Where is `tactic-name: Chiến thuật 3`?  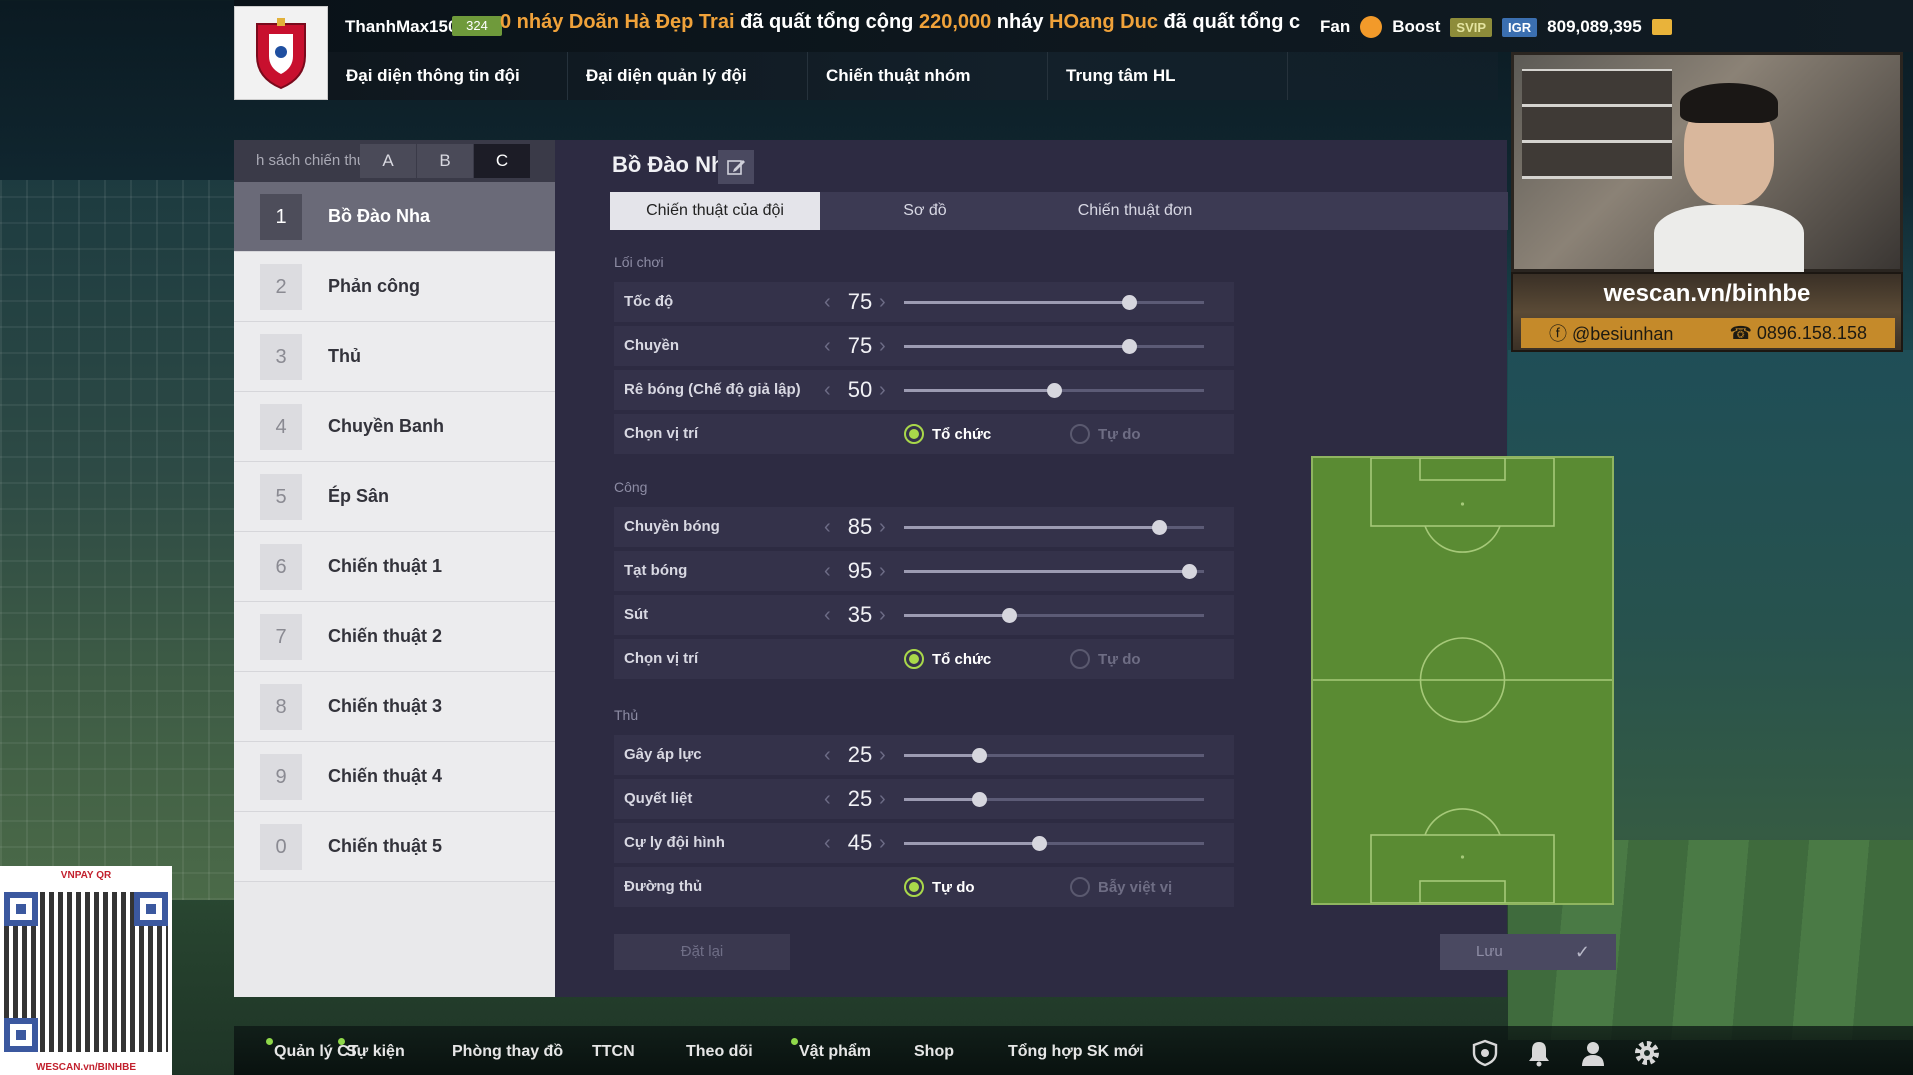 tactic-name: Chiến thuật 3 is located at coordinates (385, 706).